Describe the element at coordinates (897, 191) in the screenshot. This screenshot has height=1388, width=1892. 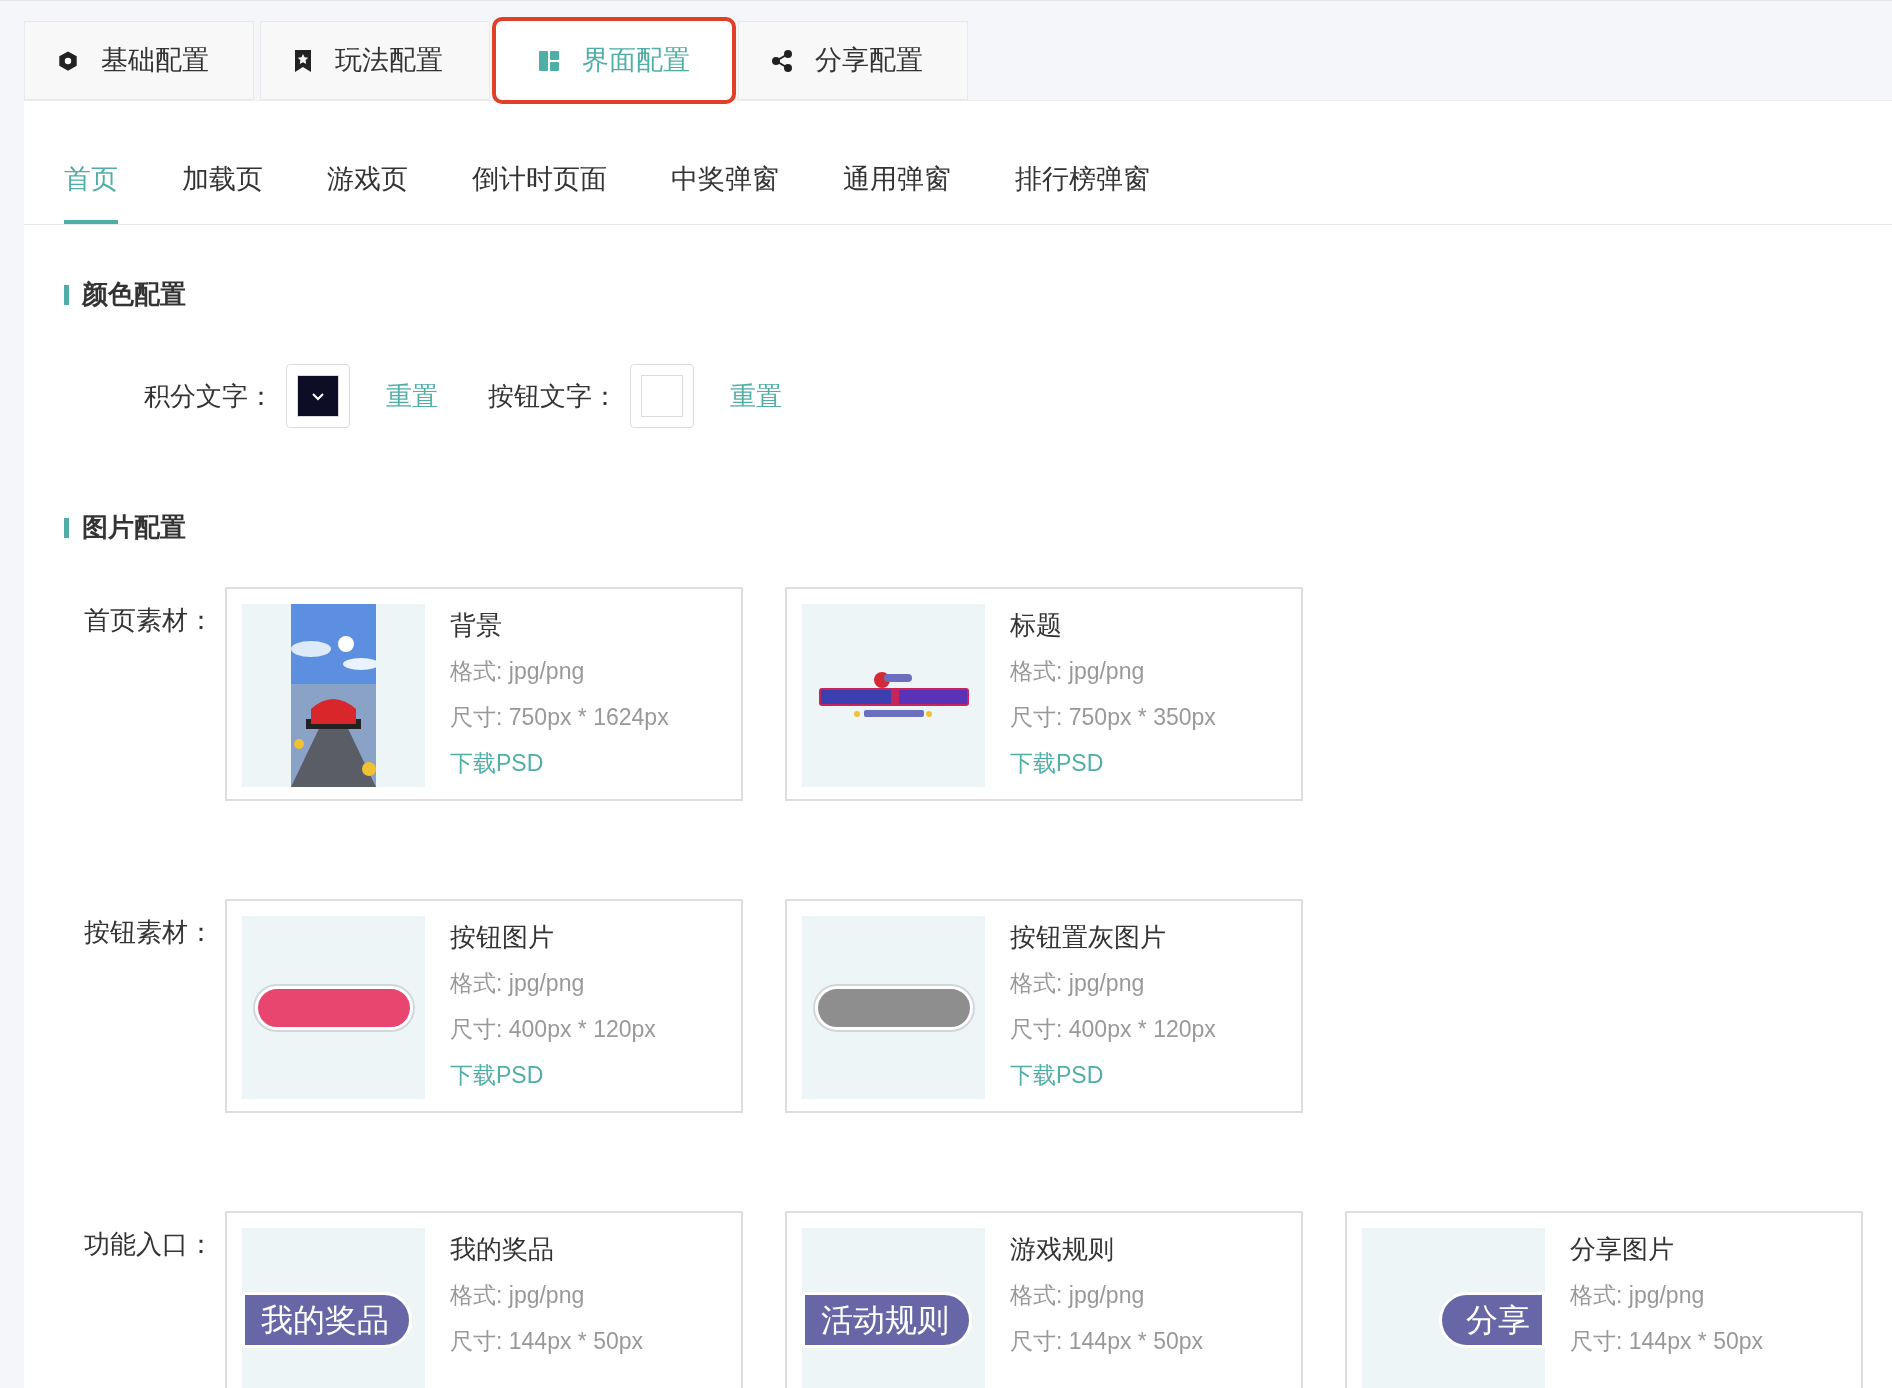
I see `page-tab: 通用弹窗` at that location.